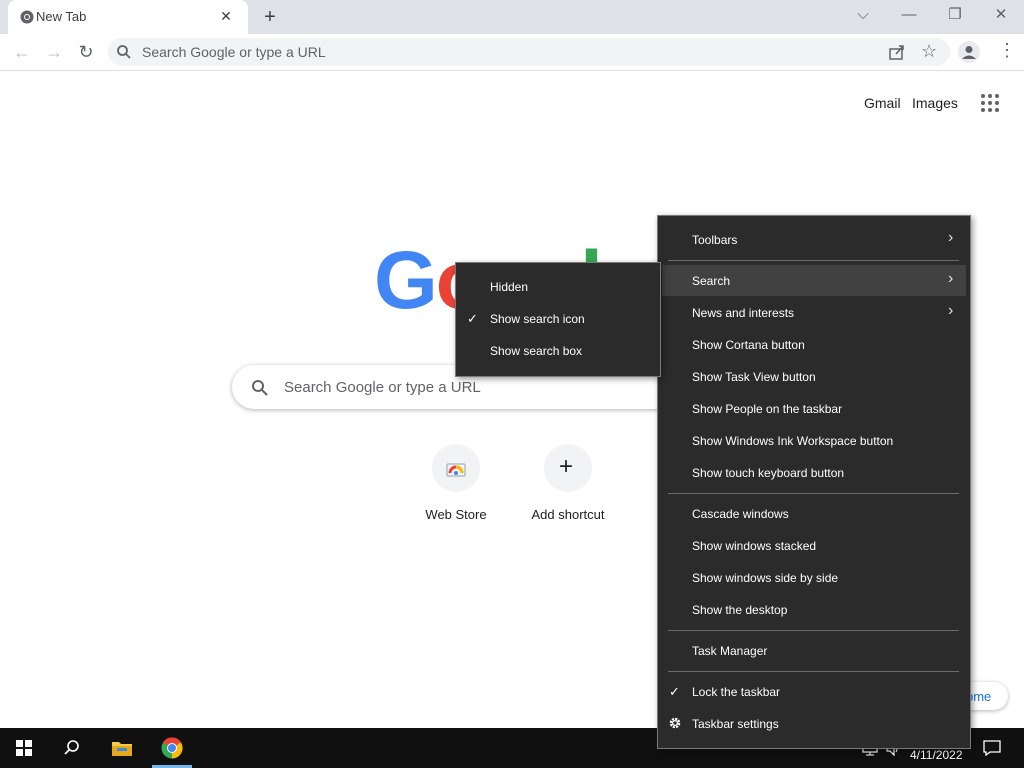 The width and height of the screenshot is (1024, 768). I want to click on ntp-search-placeholder: Search Google or type a URL, so click(382, 387).